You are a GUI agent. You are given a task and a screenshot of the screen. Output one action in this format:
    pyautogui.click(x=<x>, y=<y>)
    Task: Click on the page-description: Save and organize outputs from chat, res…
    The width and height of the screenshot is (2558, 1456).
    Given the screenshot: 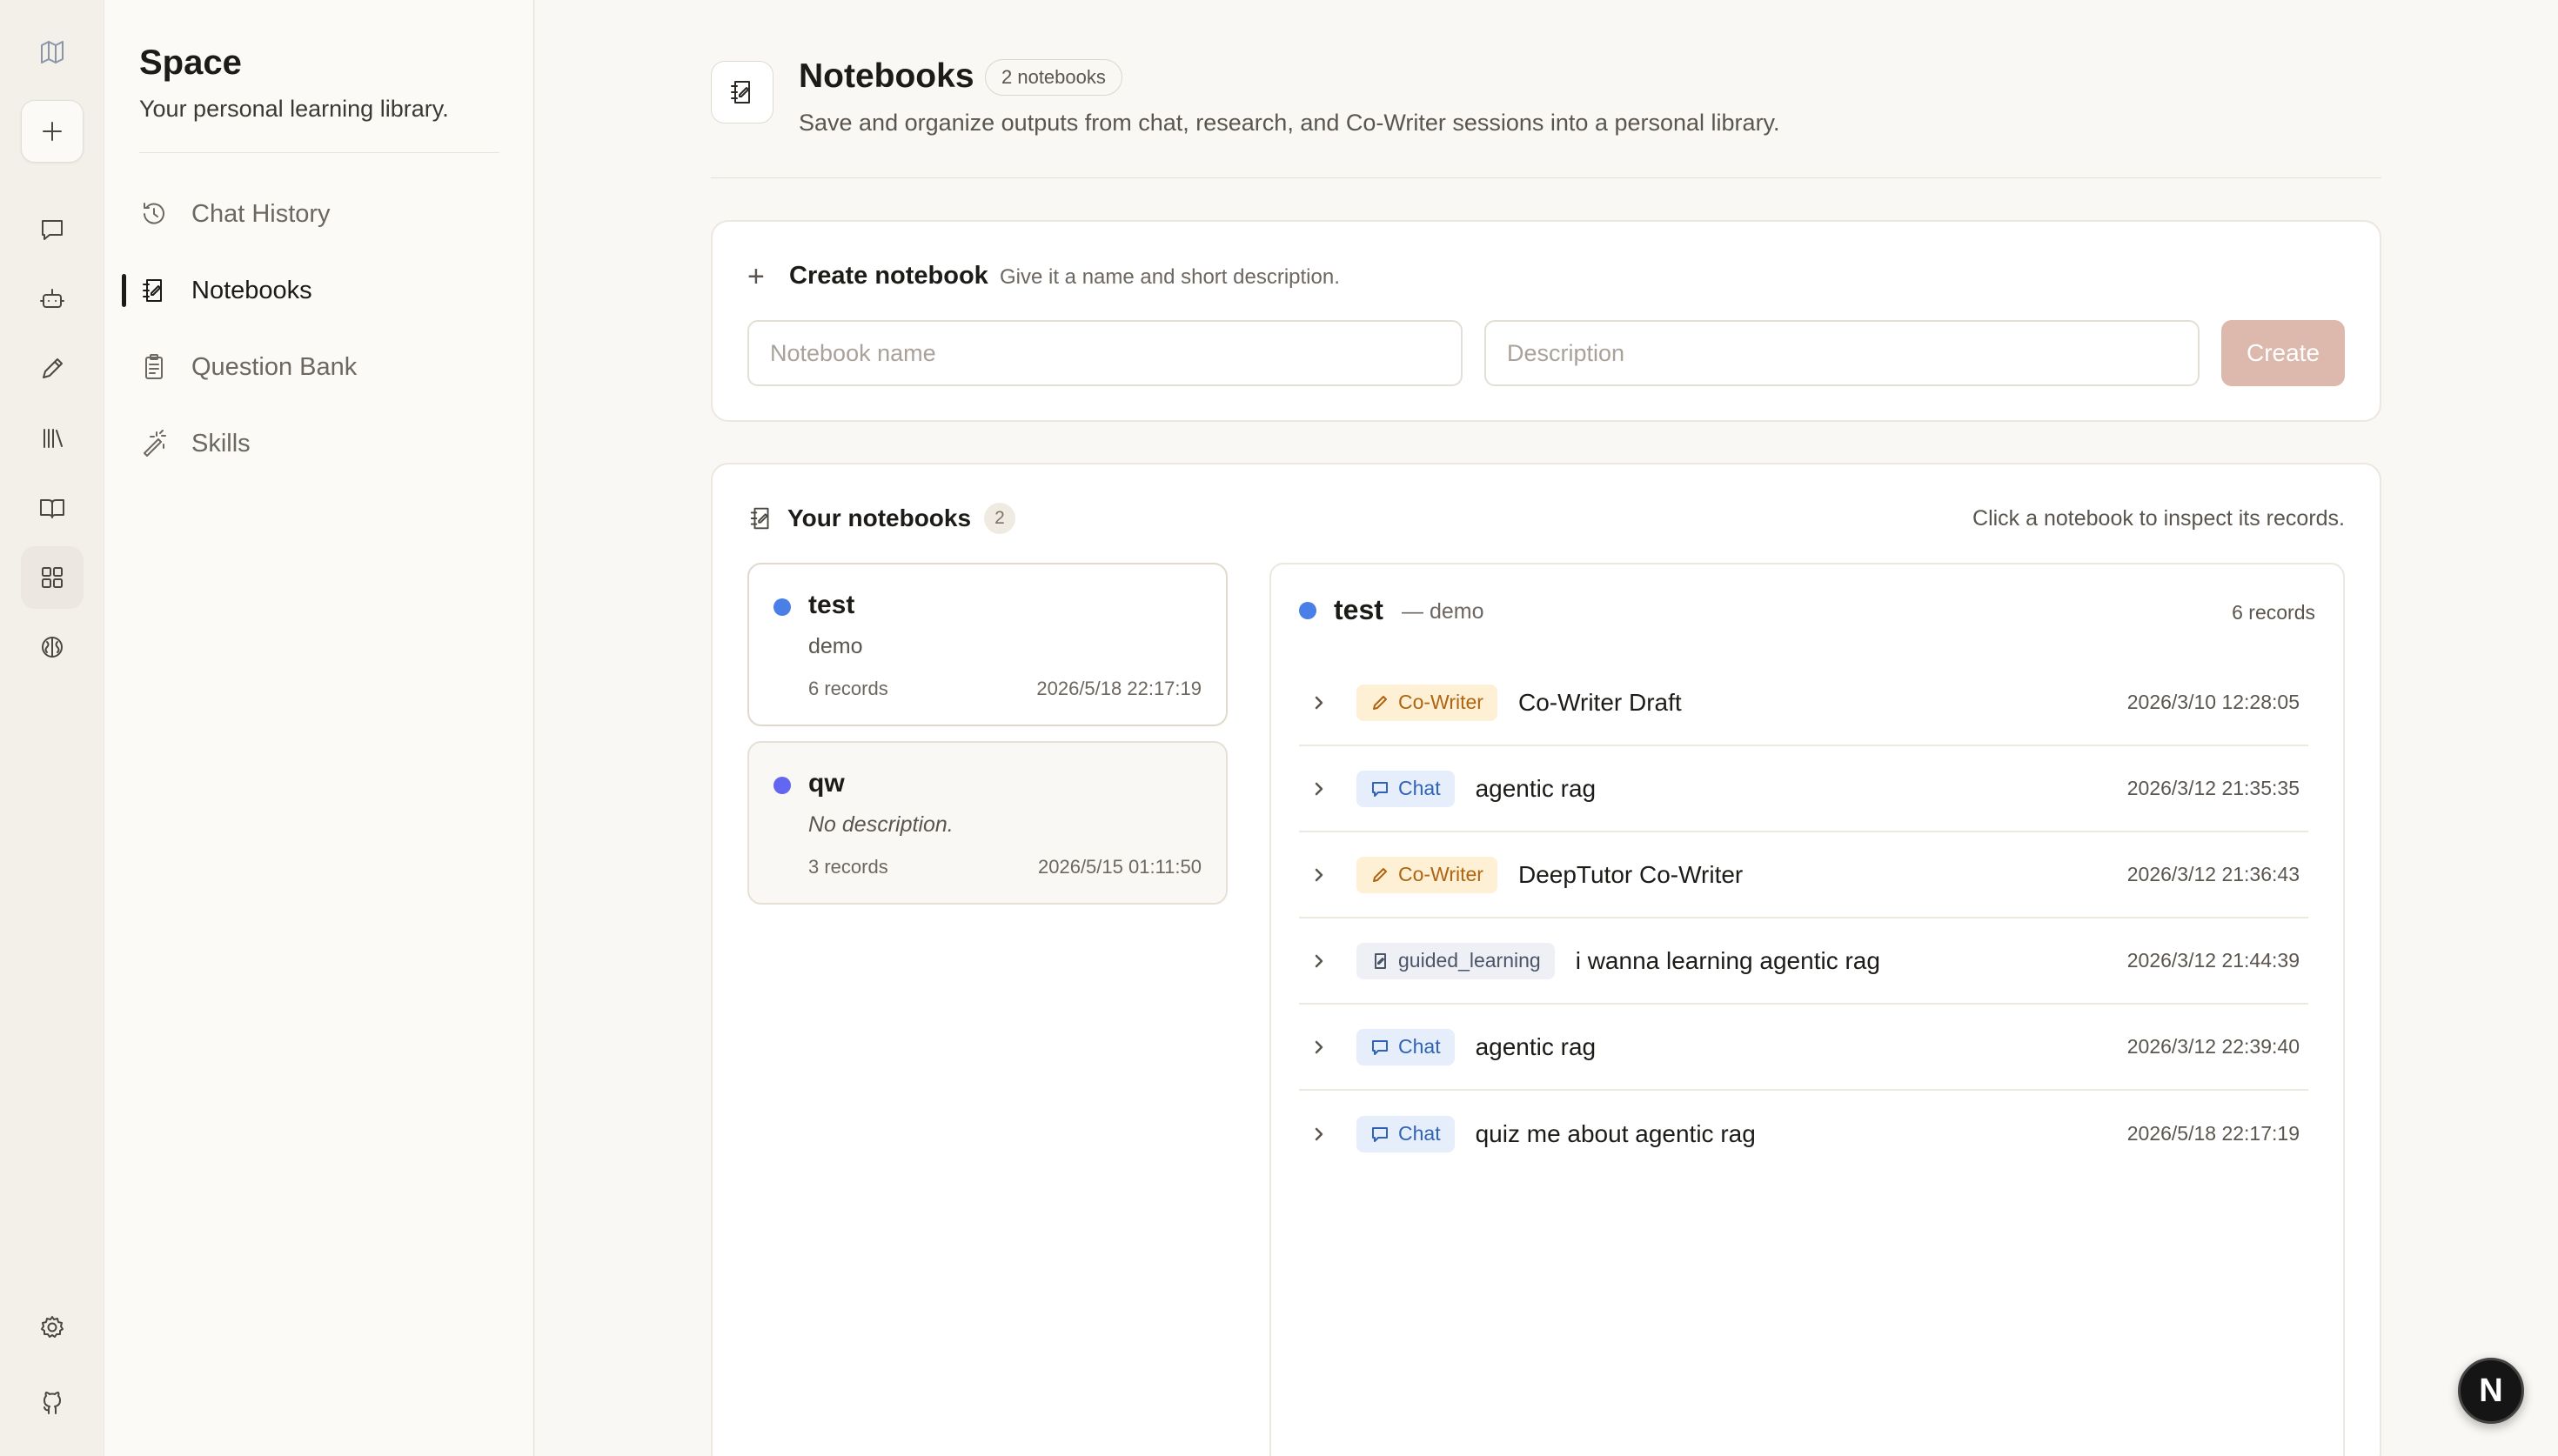 What is the action you would take?
    pyautogui.click(x=1289, y=123)
    